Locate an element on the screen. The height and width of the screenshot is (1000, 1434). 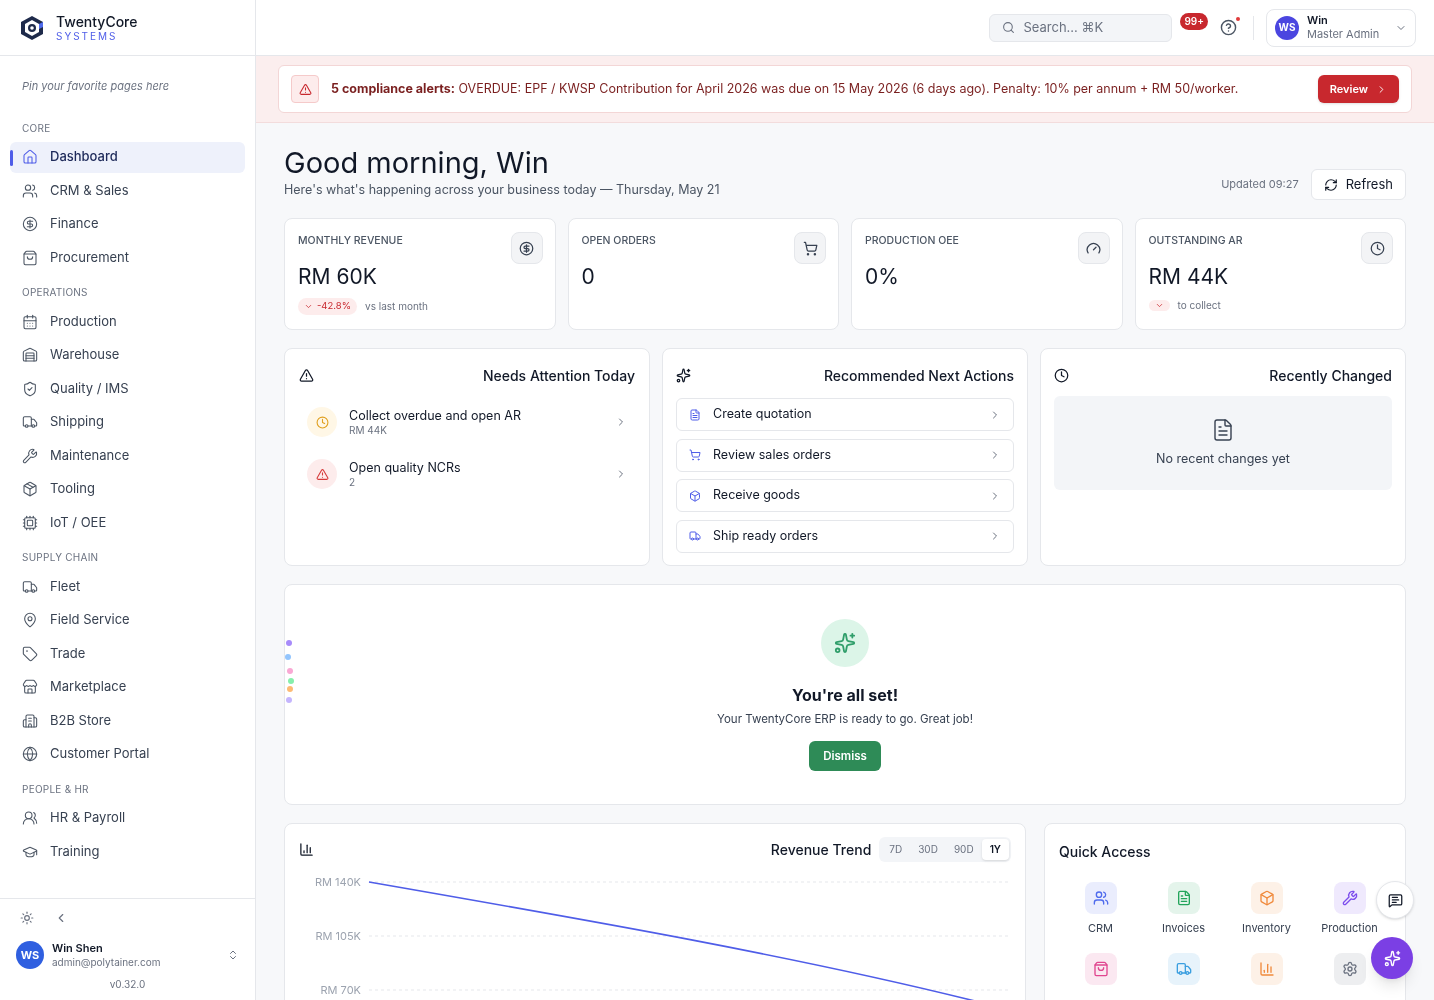
brand-name: TwentyCore is located at coordinates (97, 21).